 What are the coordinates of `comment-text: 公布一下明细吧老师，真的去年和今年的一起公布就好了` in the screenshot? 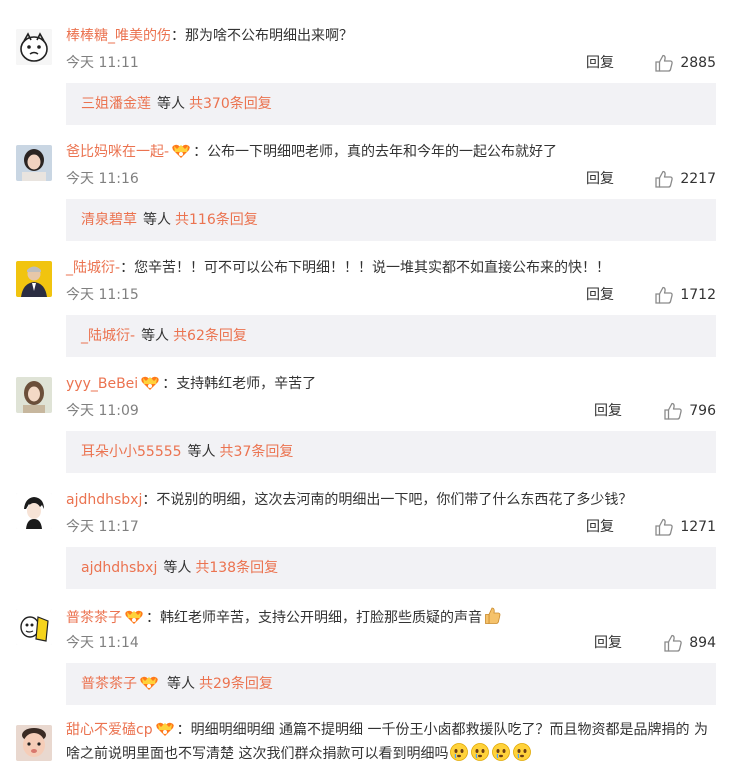 It's located at (382, 152).